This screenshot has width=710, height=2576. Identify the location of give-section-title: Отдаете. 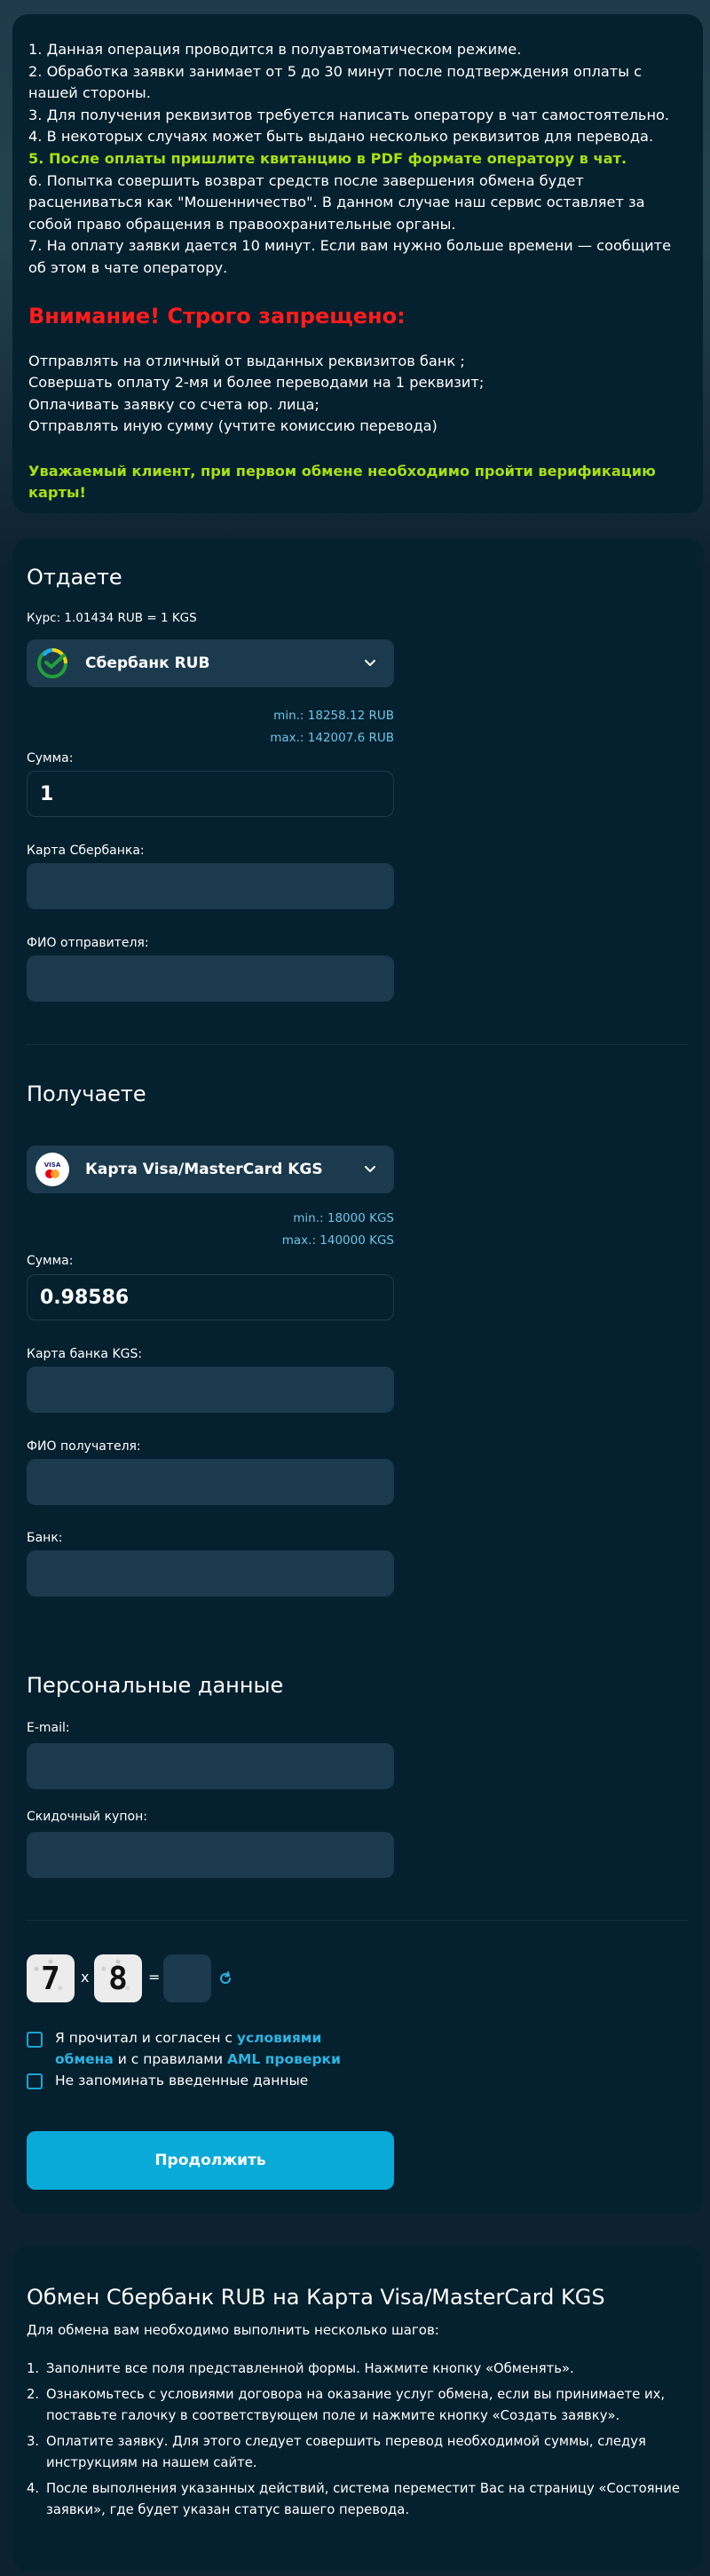
(74, 577).